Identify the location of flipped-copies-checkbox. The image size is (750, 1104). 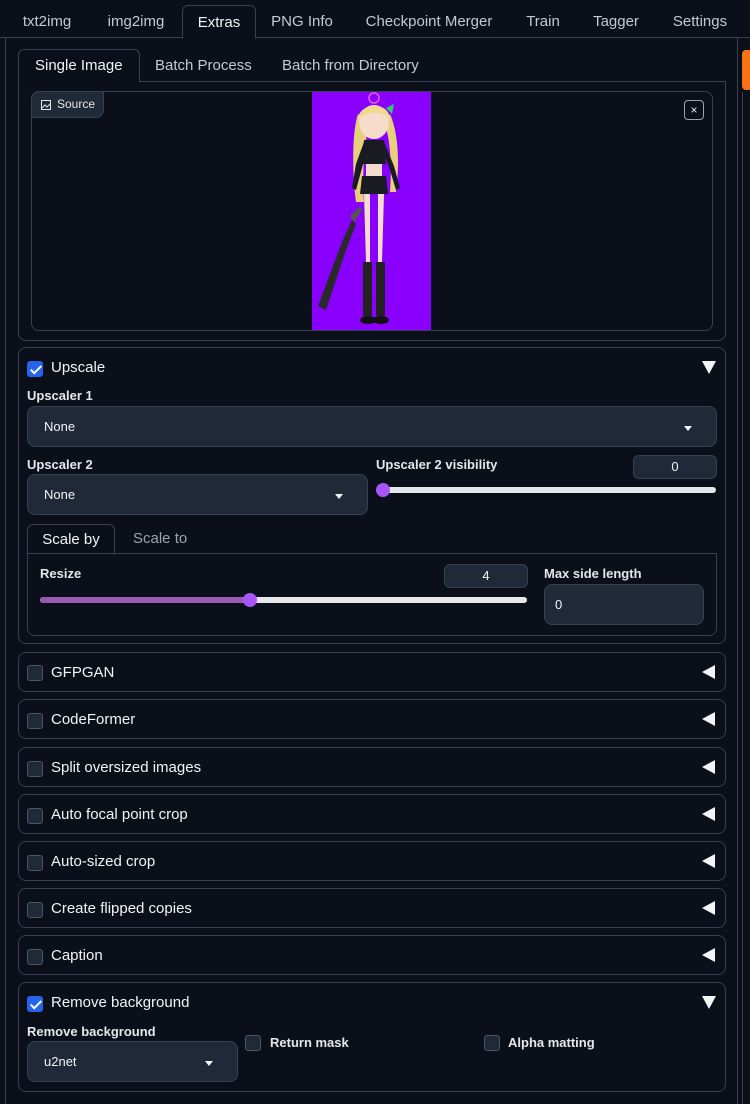
(35, 910).